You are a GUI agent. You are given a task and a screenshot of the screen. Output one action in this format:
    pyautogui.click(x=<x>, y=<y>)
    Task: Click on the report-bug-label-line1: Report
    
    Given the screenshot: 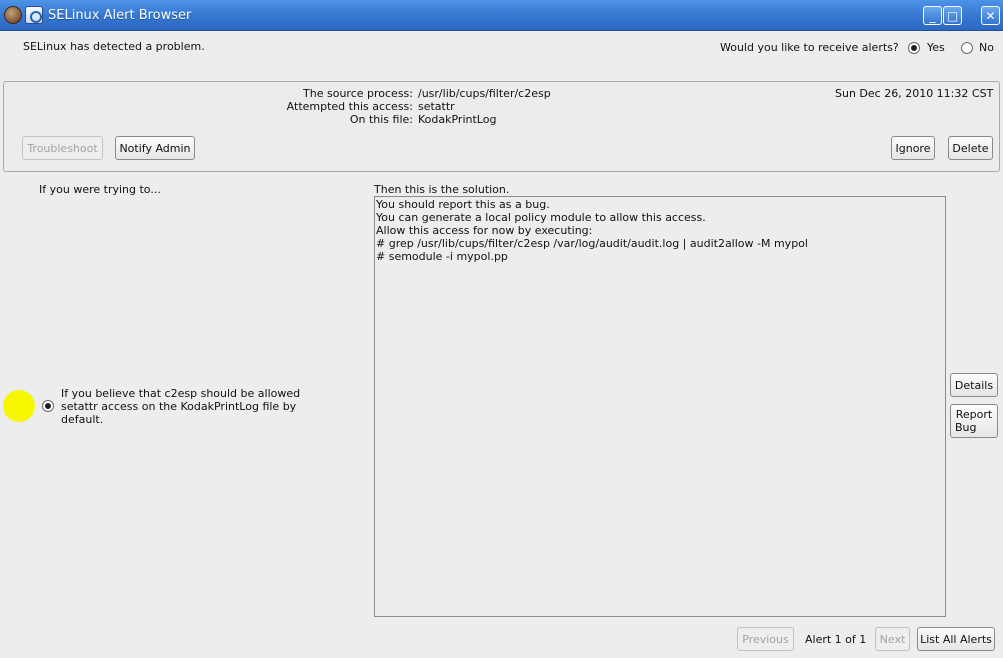 What is the action you would take?
    pyautogui.click(x=974, y=414)
    